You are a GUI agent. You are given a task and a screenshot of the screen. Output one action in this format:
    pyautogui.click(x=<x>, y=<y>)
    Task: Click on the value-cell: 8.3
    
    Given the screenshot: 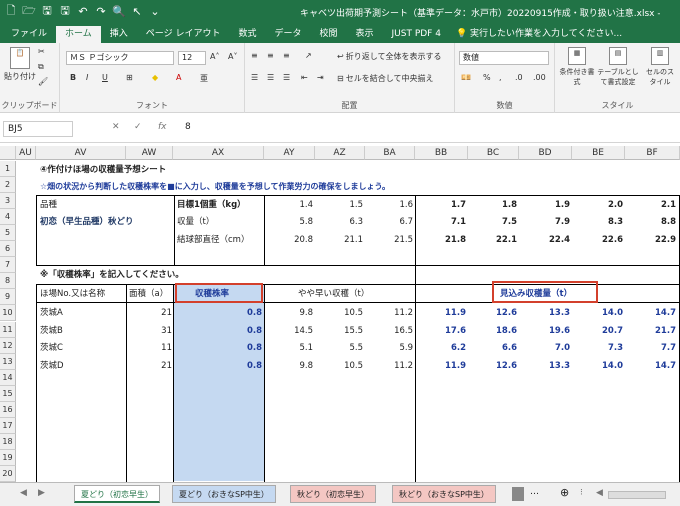 What is the action you would take?
    pyautogui.click(x=601, y=222)
    